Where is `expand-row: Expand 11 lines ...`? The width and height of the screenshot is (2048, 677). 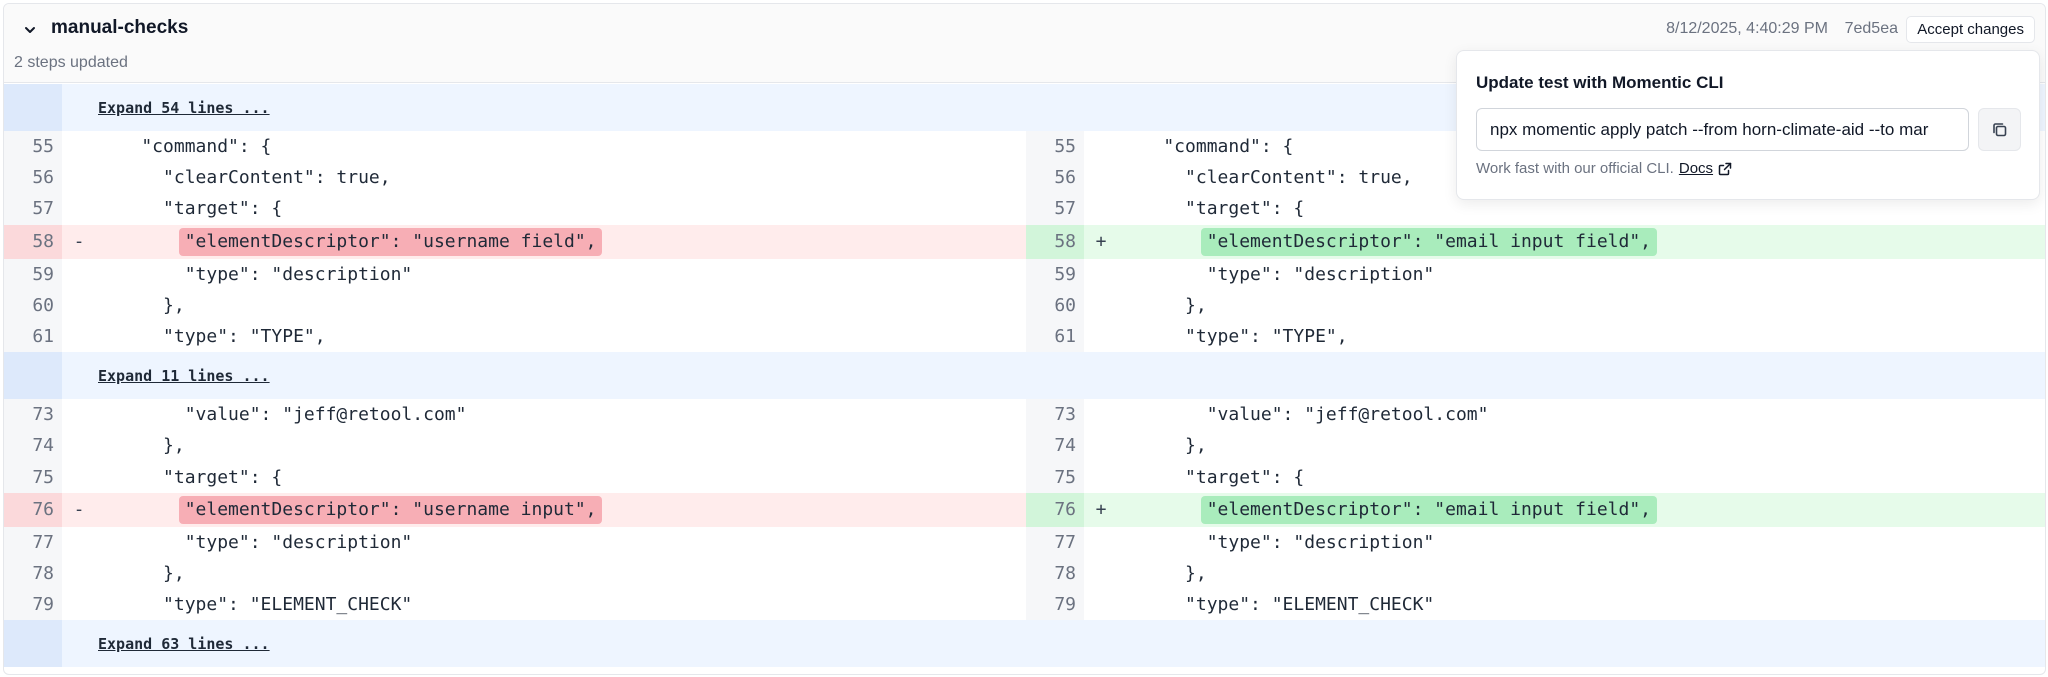 expand-row: Expand 11 lines ... is located at coordinates (1024, 376).